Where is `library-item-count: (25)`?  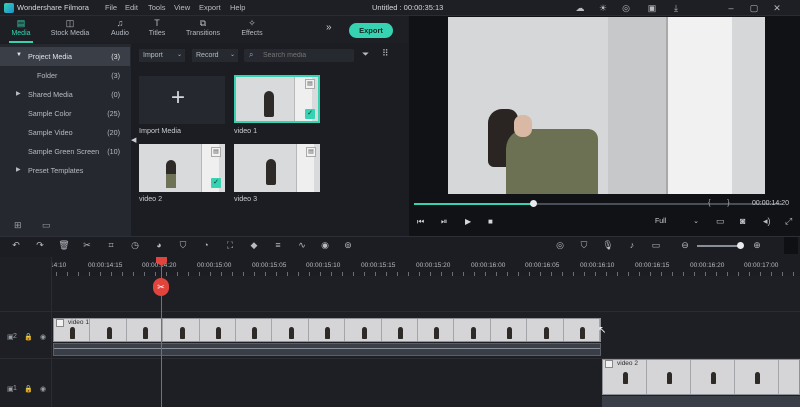
library-item-count: (25) is located at coordinates (113, 113).